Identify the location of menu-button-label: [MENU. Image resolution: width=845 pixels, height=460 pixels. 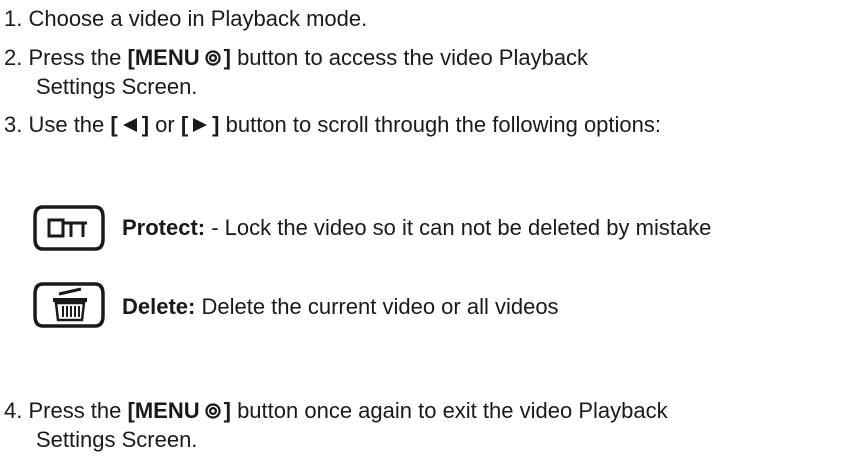
(163, 57).